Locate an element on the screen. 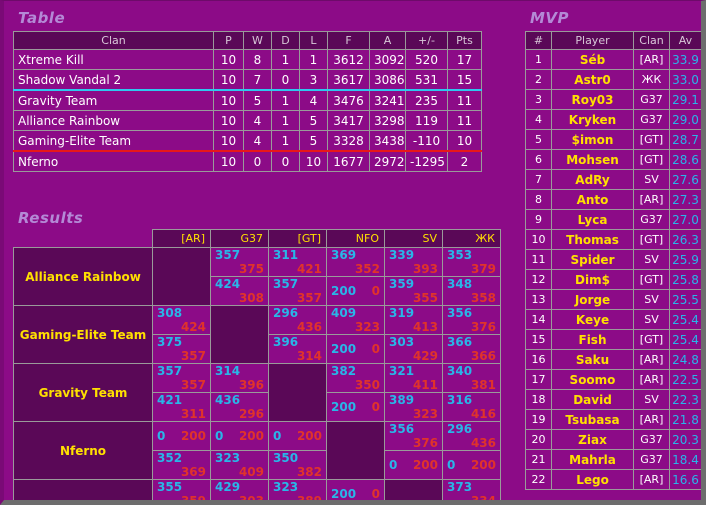  mvp-row: 9 Lyca G37 27.0 is located at coordinates (613, 219).